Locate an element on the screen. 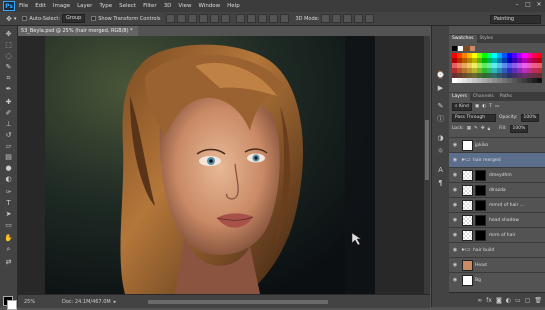 This screenshot has width=545, height=310. tab-paths: Paths is located at coordinates (506, 97).